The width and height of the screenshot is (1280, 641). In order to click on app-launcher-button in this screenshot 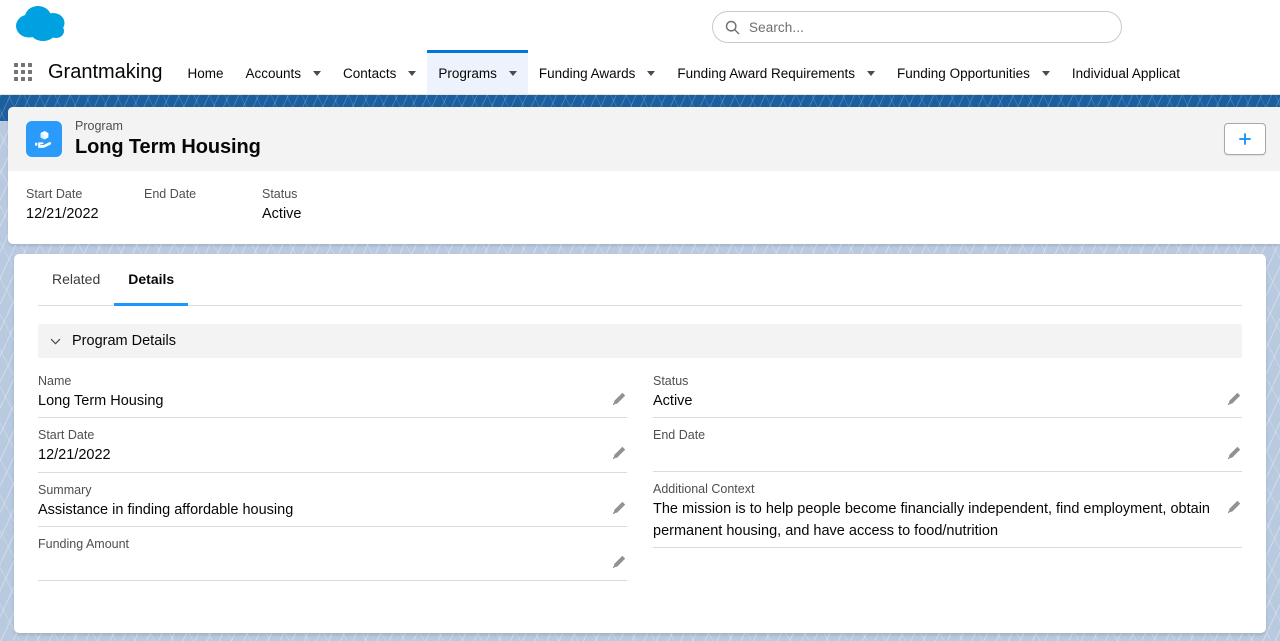, I will do `click(23, 72)`.